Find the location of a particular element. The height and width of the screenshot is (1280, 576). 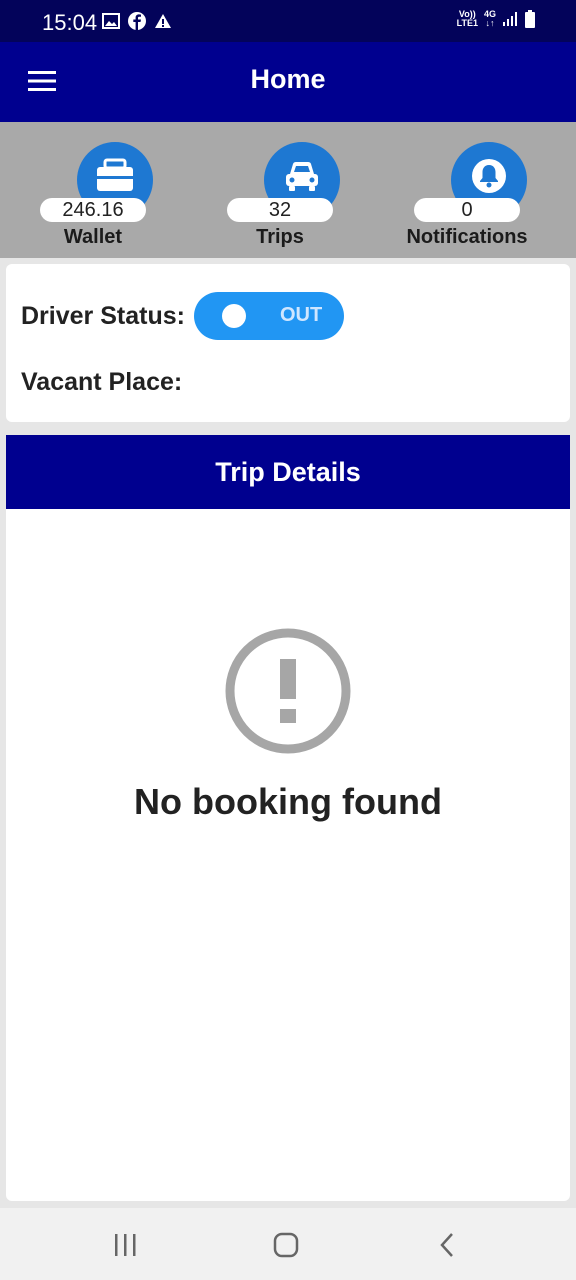

notifications-label: Notifications is located at coordinates (467, 237).